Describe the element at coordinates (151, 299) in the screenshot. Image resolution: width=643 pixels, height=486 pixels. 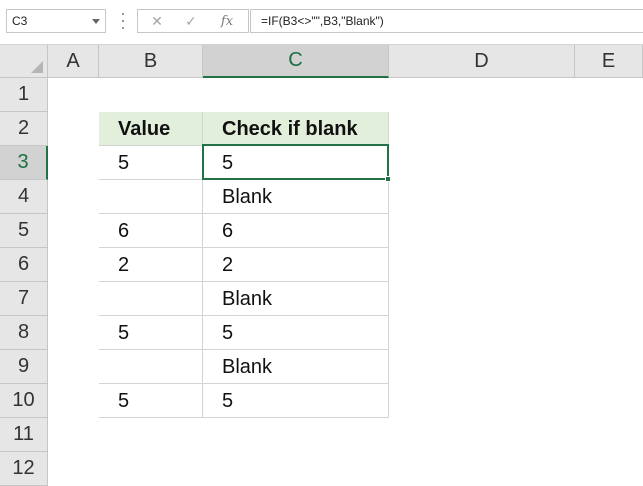
I see `cell-b7` at that location.